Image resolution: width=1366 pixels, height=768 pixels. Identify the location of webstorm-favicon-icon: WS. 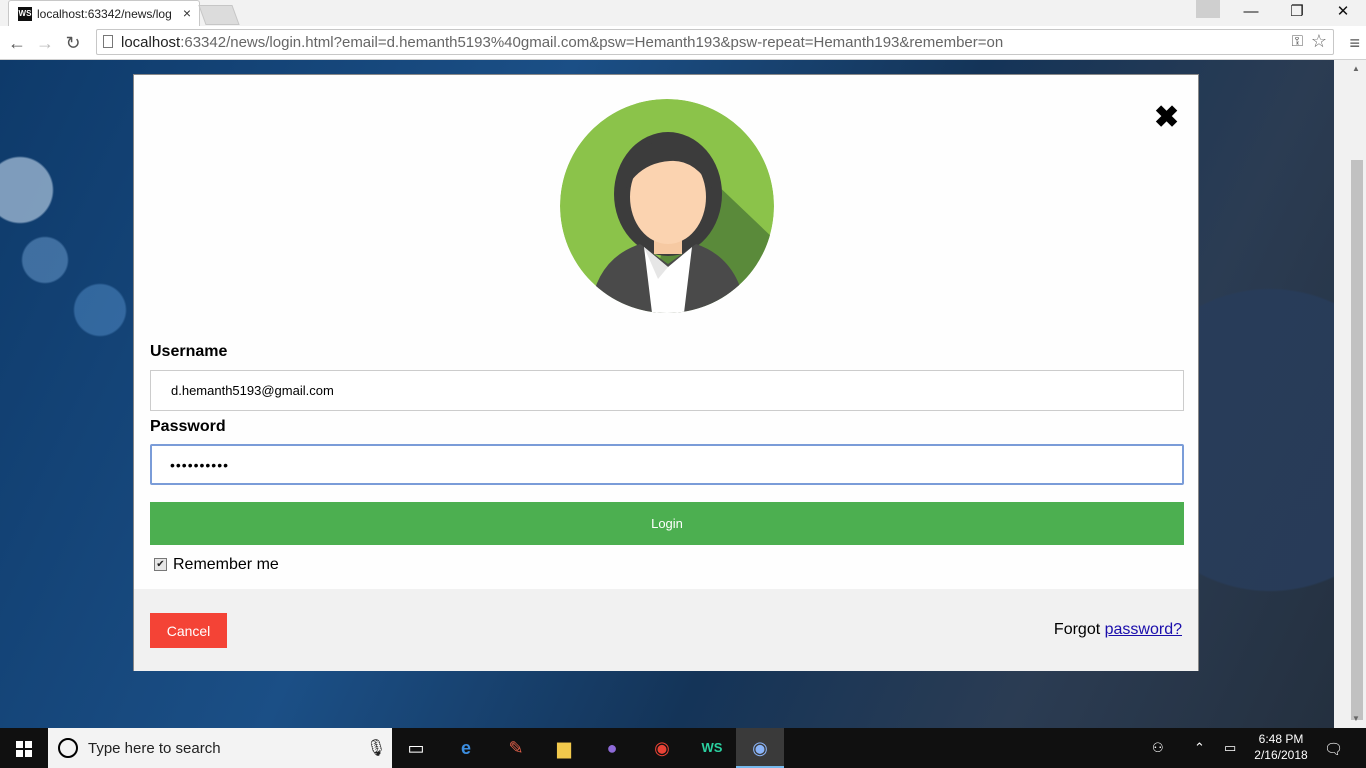
(25, 14).